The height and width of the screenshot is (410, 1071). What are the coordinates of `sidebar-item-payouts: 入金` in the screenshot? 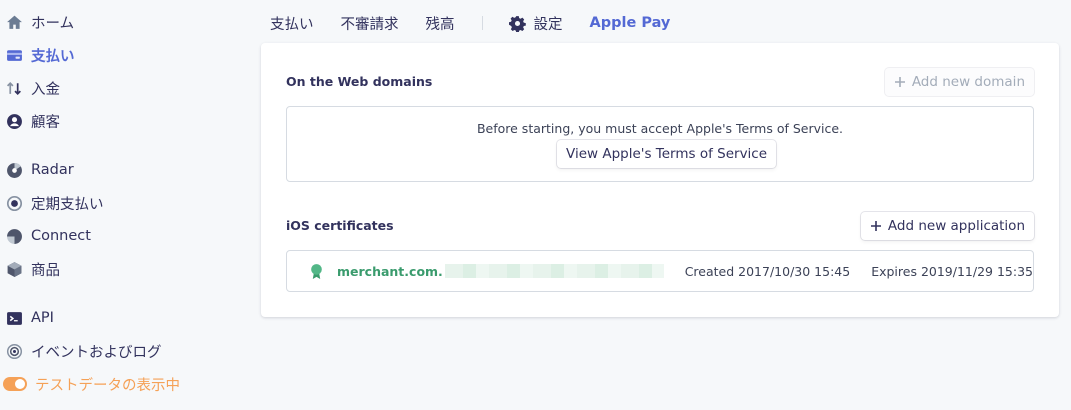 It's located at (33, 88).